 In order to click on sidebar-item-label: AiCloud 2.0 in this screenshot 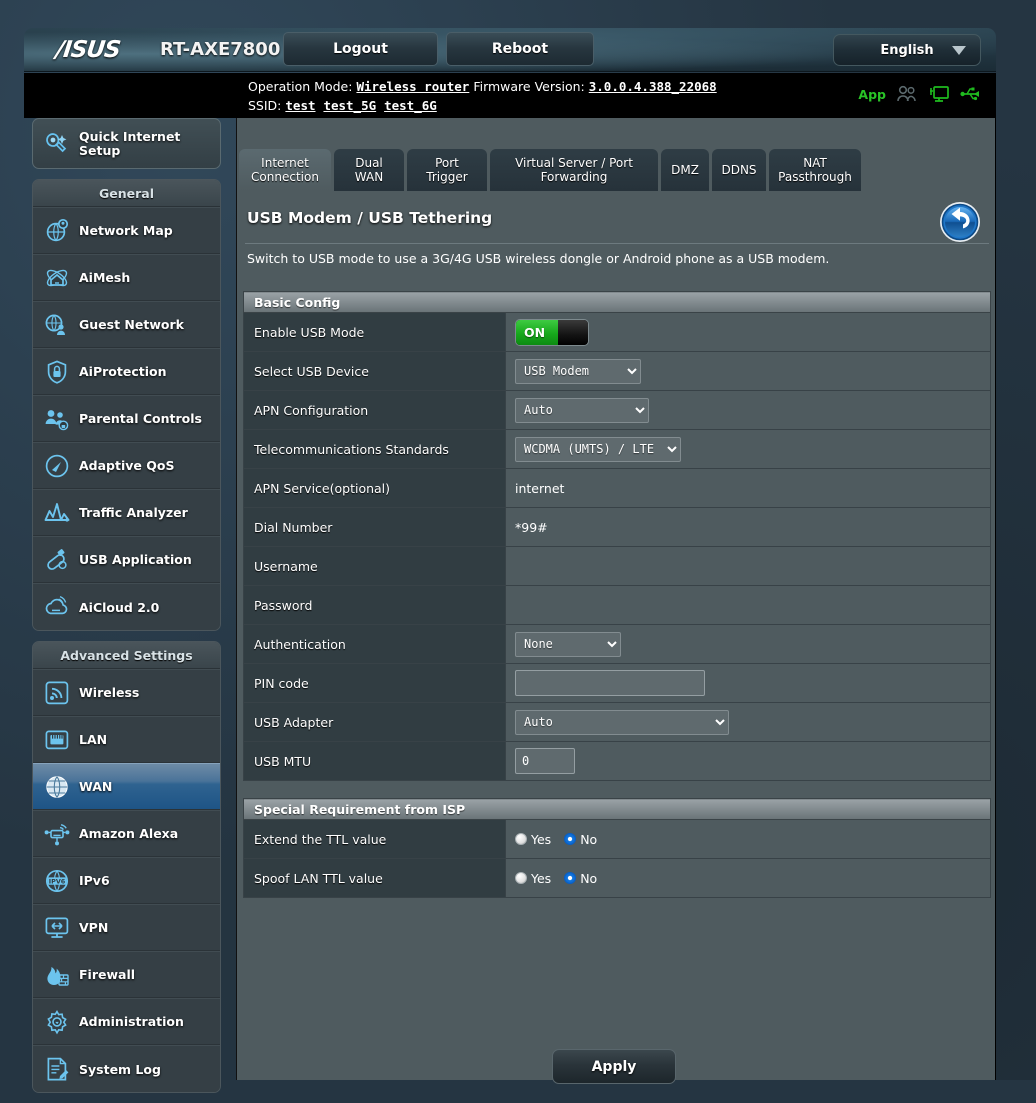, I will do `click(119, 607)`.